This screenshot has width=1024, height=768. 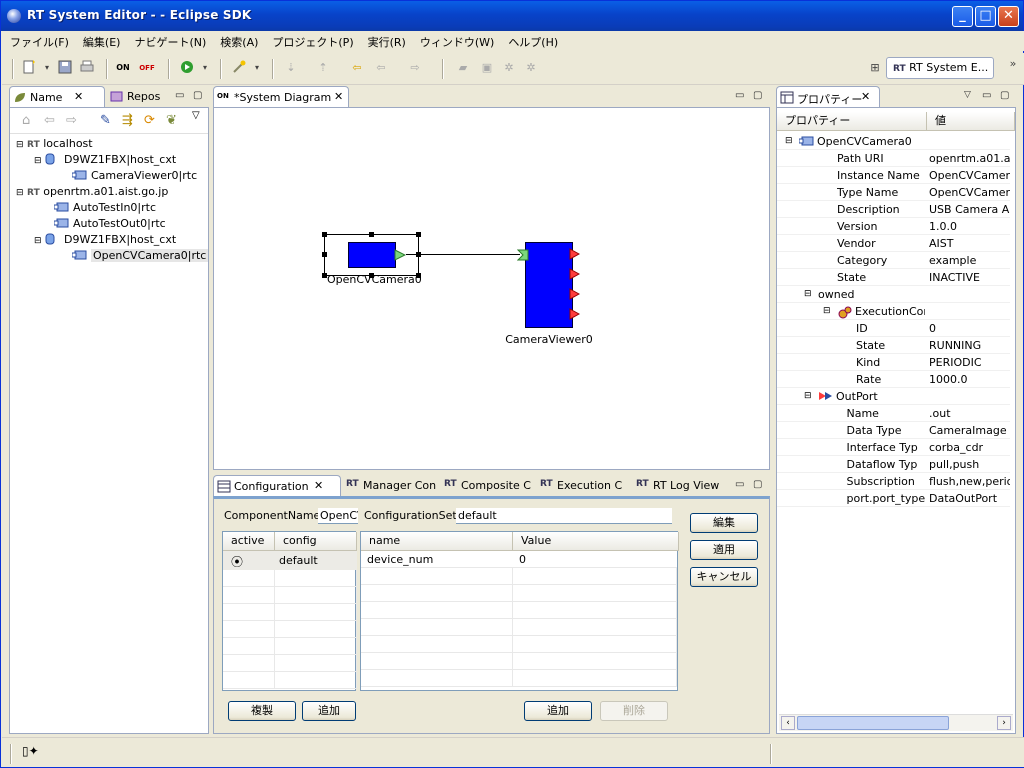 I want to click on tab-execution-c: RT Execution C, so click(x=584, y=486).